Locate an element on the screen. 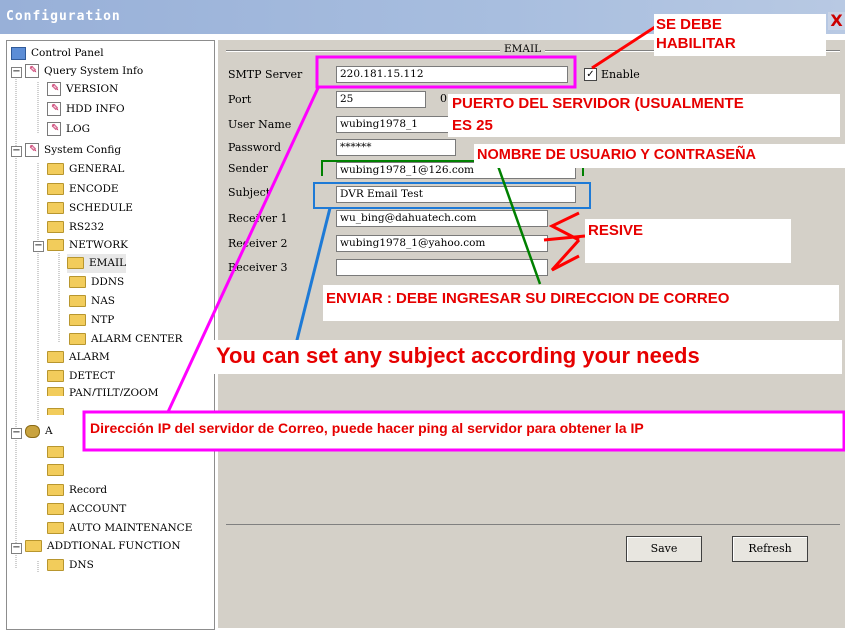  nombre-note: NOMBRE DE USUARIO Y CONTRASEÑA is located at coordinates (617, 155).